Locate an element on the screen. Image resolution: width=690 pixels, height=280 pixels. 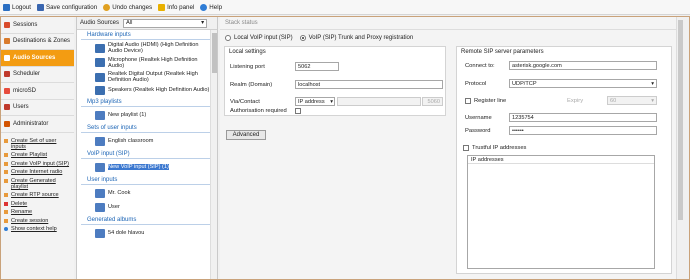
list-item: User is located at coordinates (147, 207).